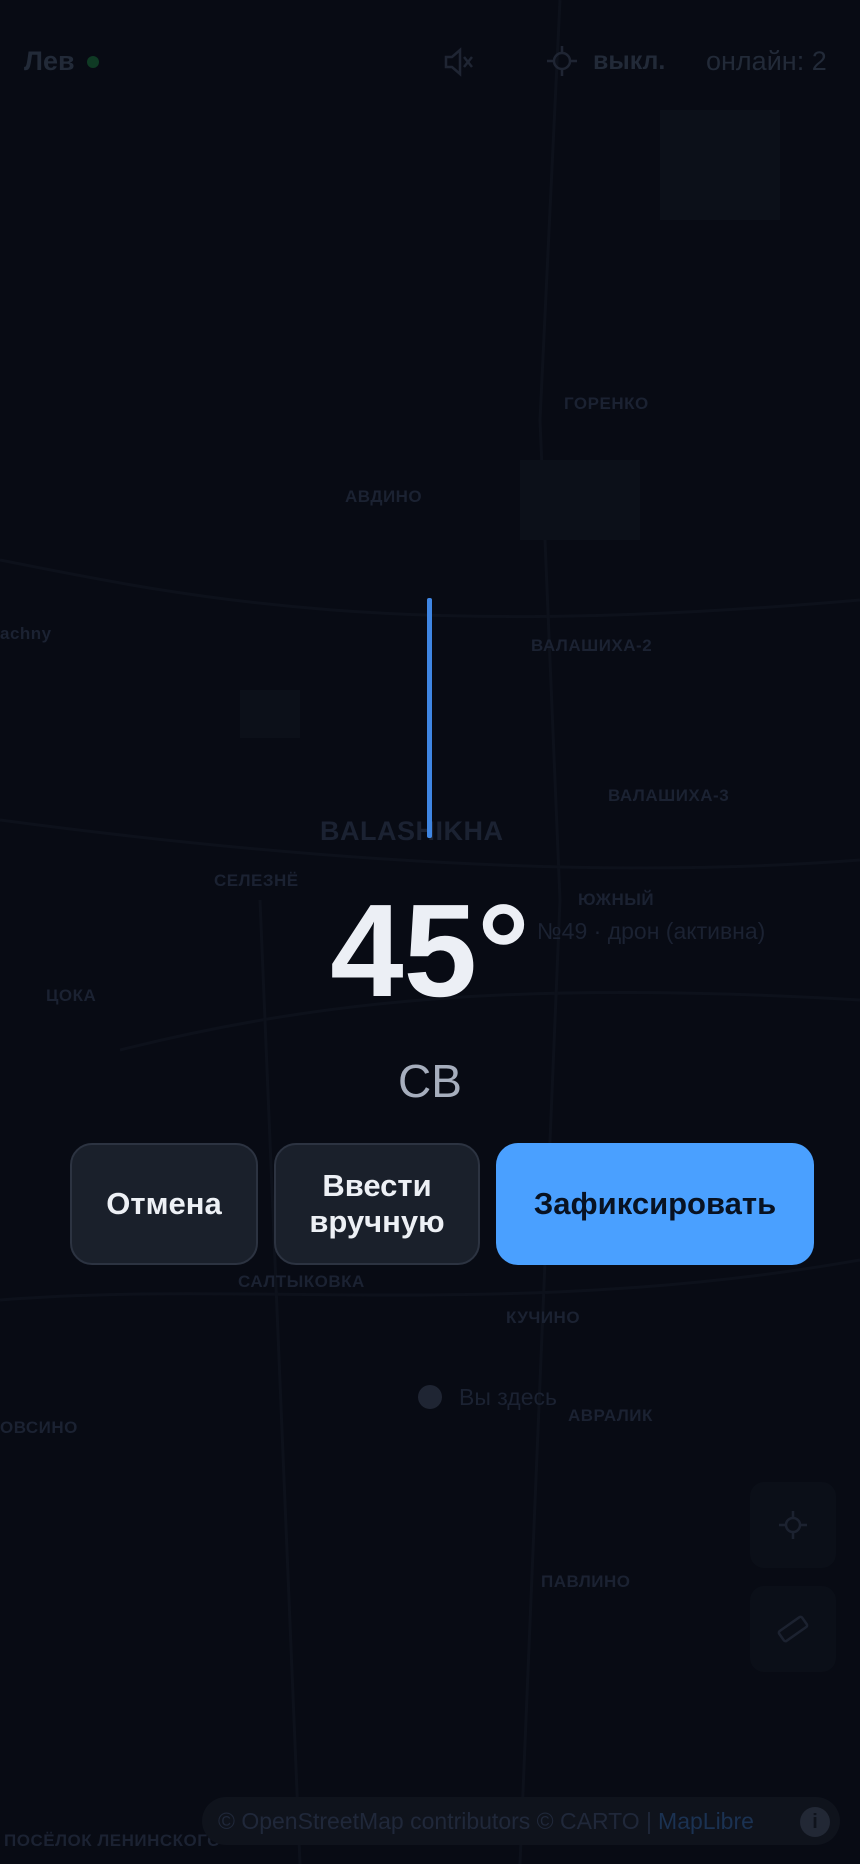 This screenshot has height=1864, width=860. I want to click on map-label: ВАЛАШИХА-3, so click(669, 795).